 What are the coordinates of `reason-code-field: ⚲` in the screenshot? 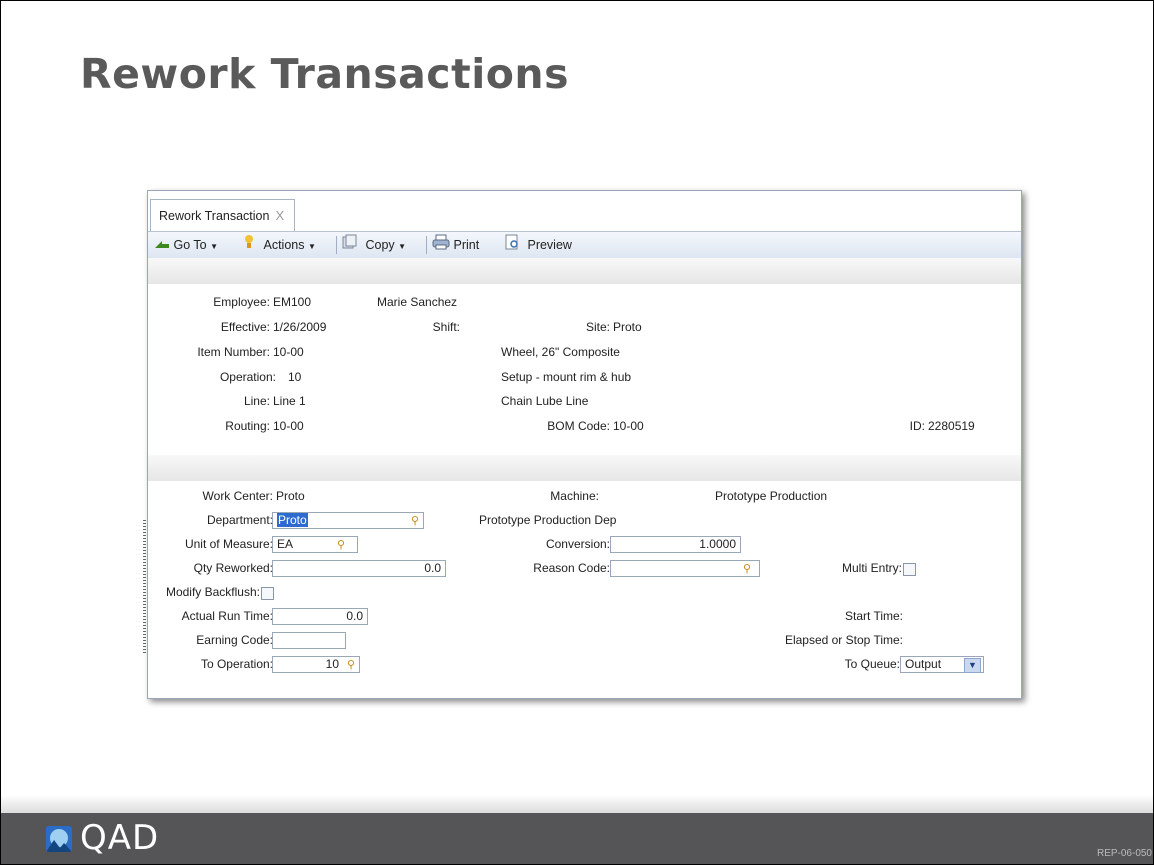 It's located at (685, 568).